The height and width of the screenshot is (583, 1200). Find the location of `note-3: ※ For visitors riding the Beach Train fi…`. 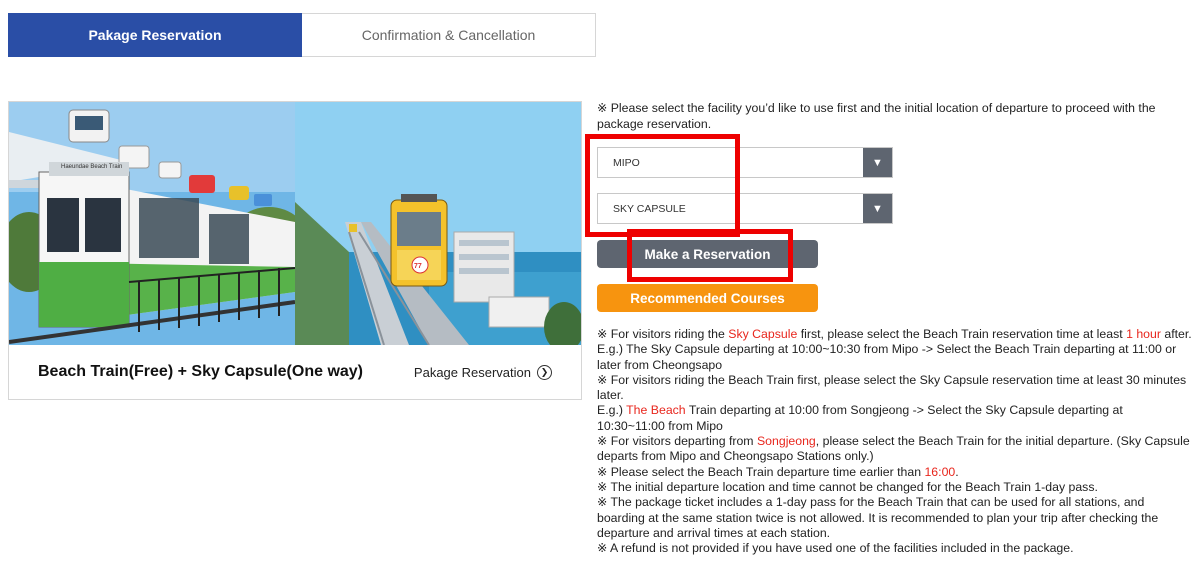

note-3: ※ For visitors riding the Beach Train fi… is located at coordinates (892, 387).